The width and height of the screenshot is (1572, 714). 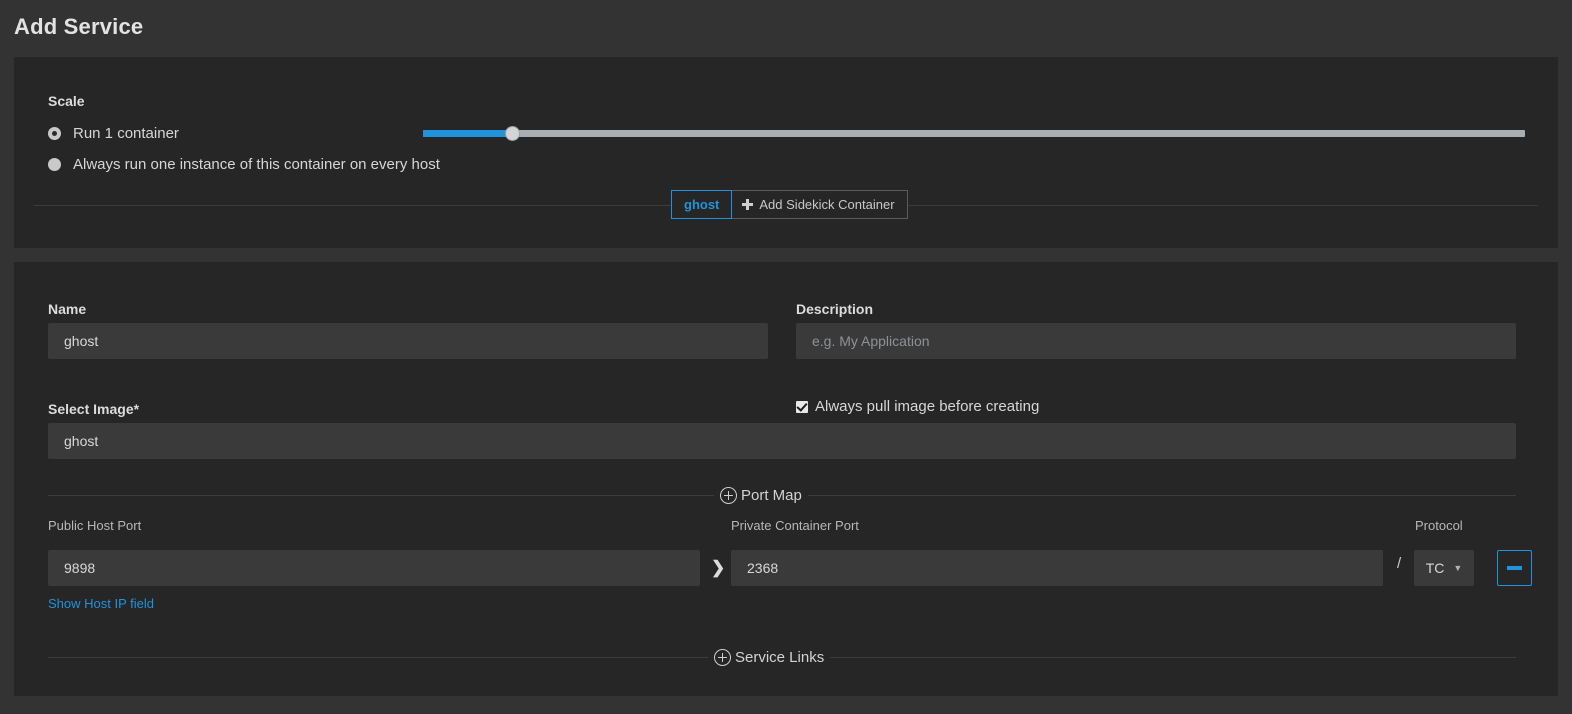 What do you see at coordinates (1057, 568) in the screenshot?
I see `private-container-port-input` at bounding box center [1057, 568].